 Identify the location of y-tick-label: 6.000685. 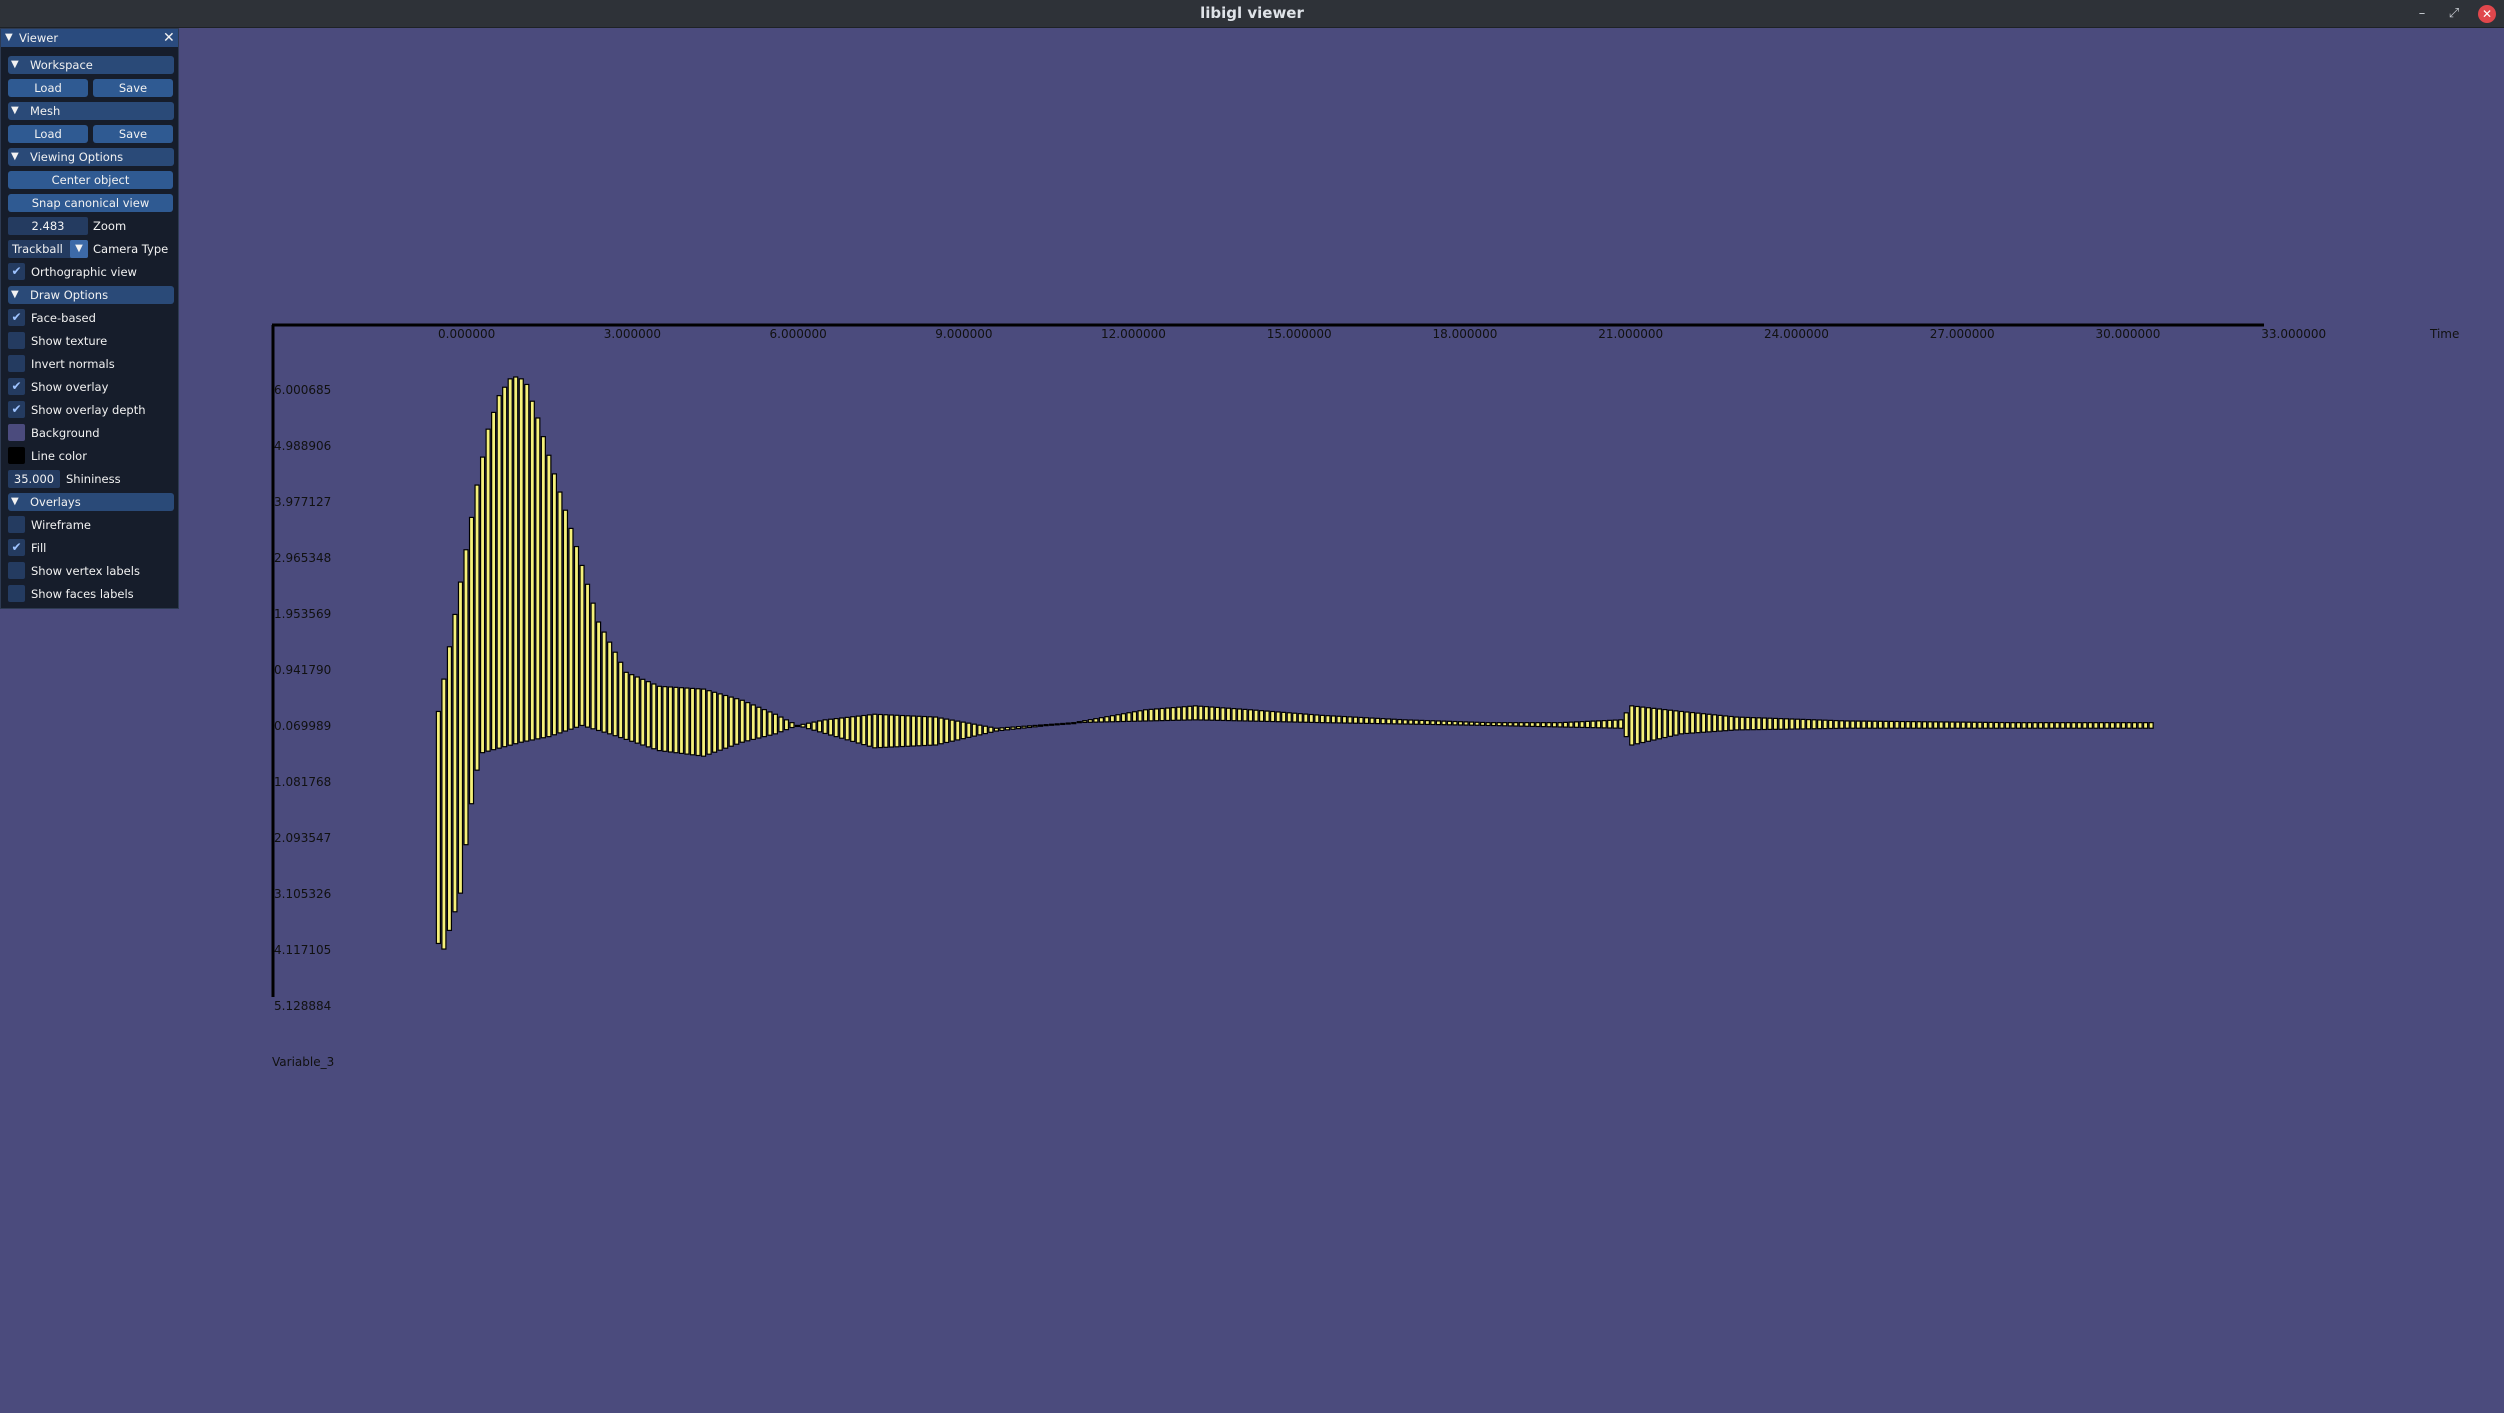
(302, 390).